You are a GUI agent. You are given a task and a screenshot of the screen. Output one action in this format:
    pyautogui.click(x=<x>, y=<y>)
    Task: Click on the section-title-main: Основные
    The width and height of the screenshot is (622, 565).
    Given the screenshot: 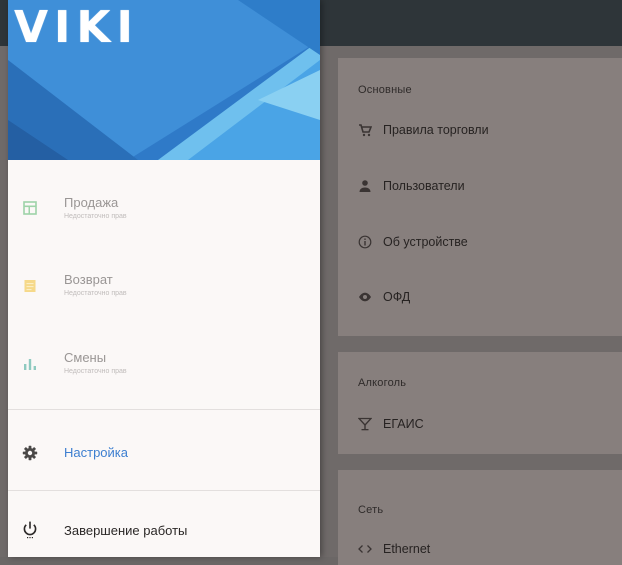 What is the action you would take?
    pyautogui.click(x=385, y=90)
    